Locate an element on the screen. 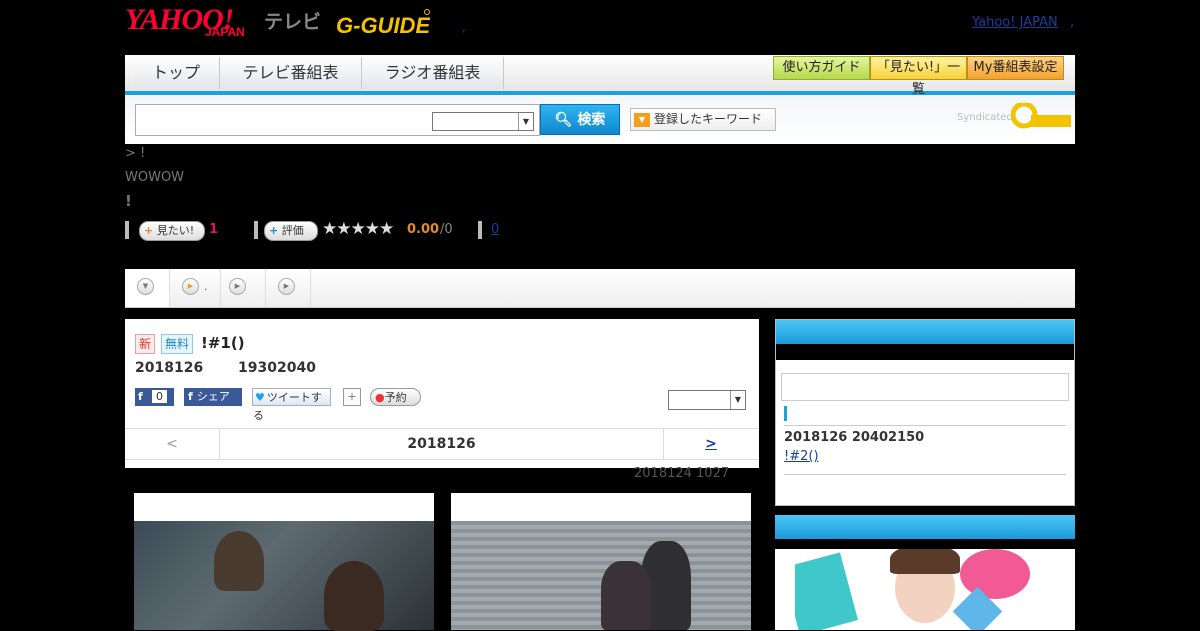  search-bar: ▼ 🔍︎ 検索 ▼ 登録したキーワード Syndicated is located at coordinates (600, 119).